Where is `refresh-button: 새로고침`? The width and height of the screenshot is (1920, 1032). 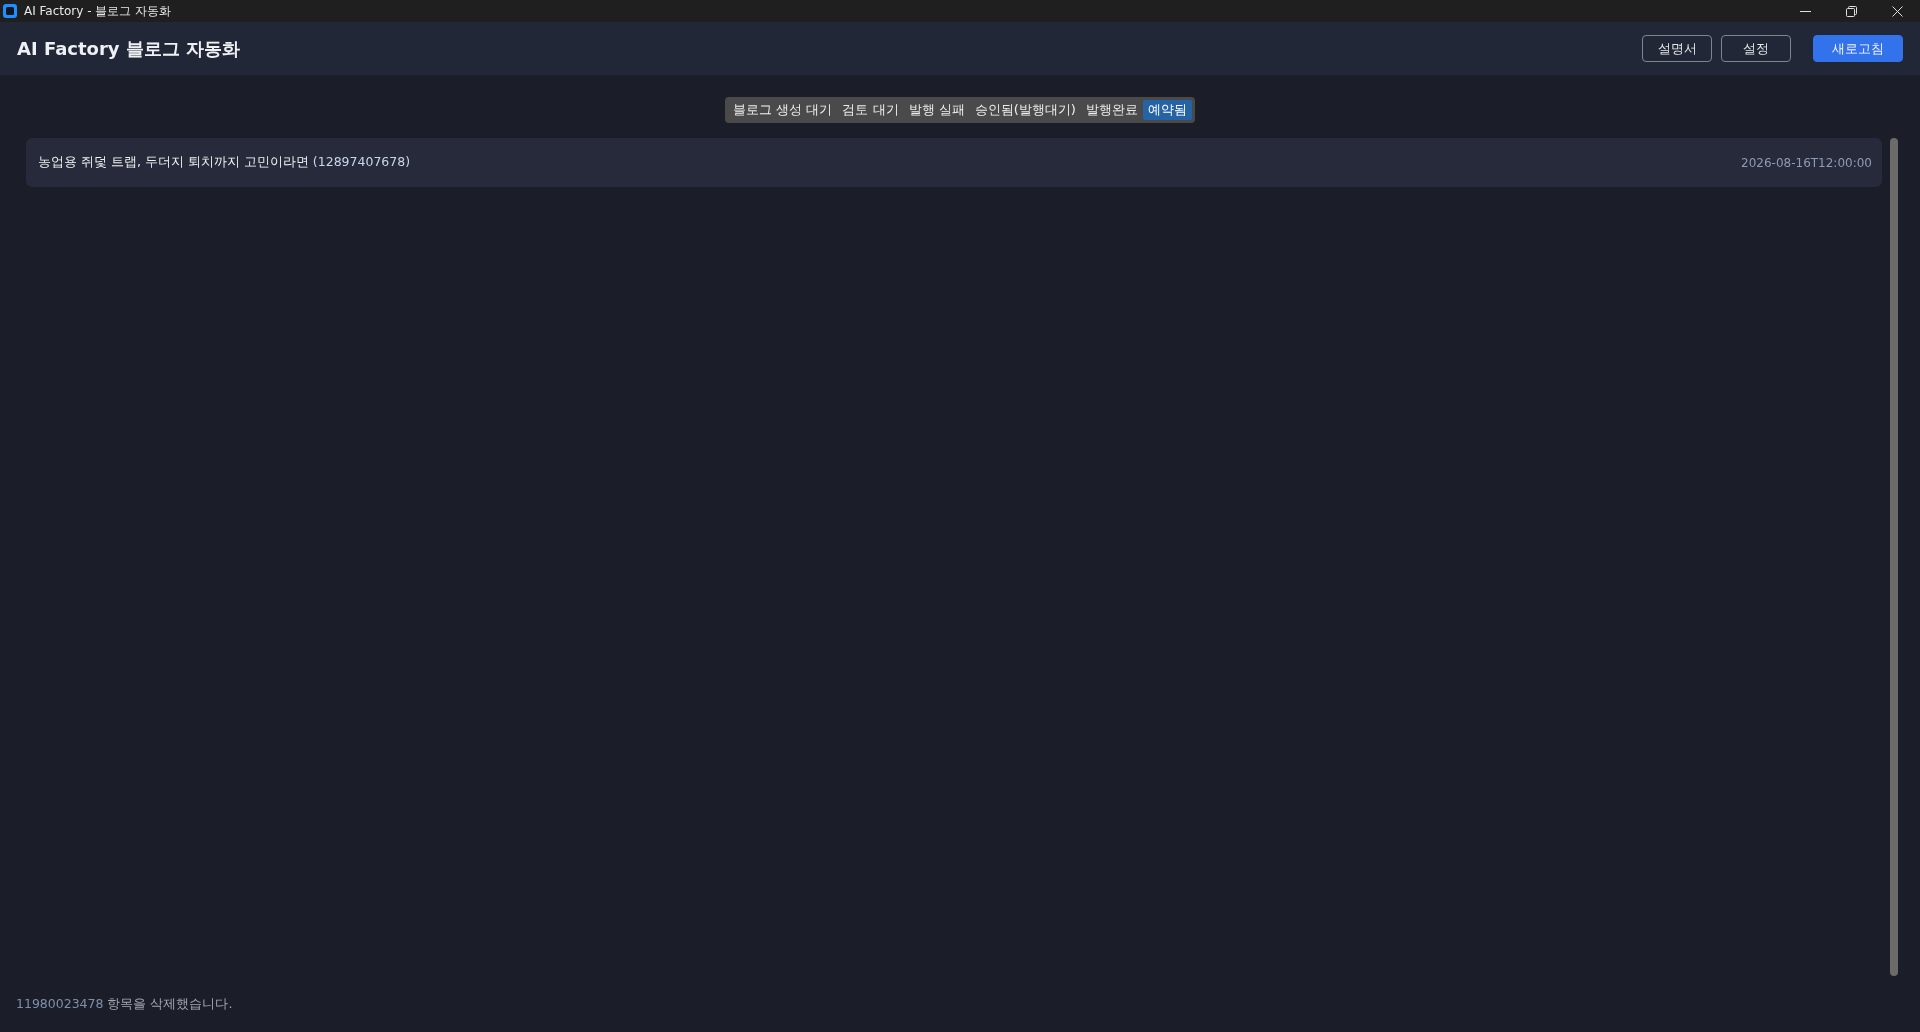 refresh-button: 새로고침 is located at coordinates (1858, 48).